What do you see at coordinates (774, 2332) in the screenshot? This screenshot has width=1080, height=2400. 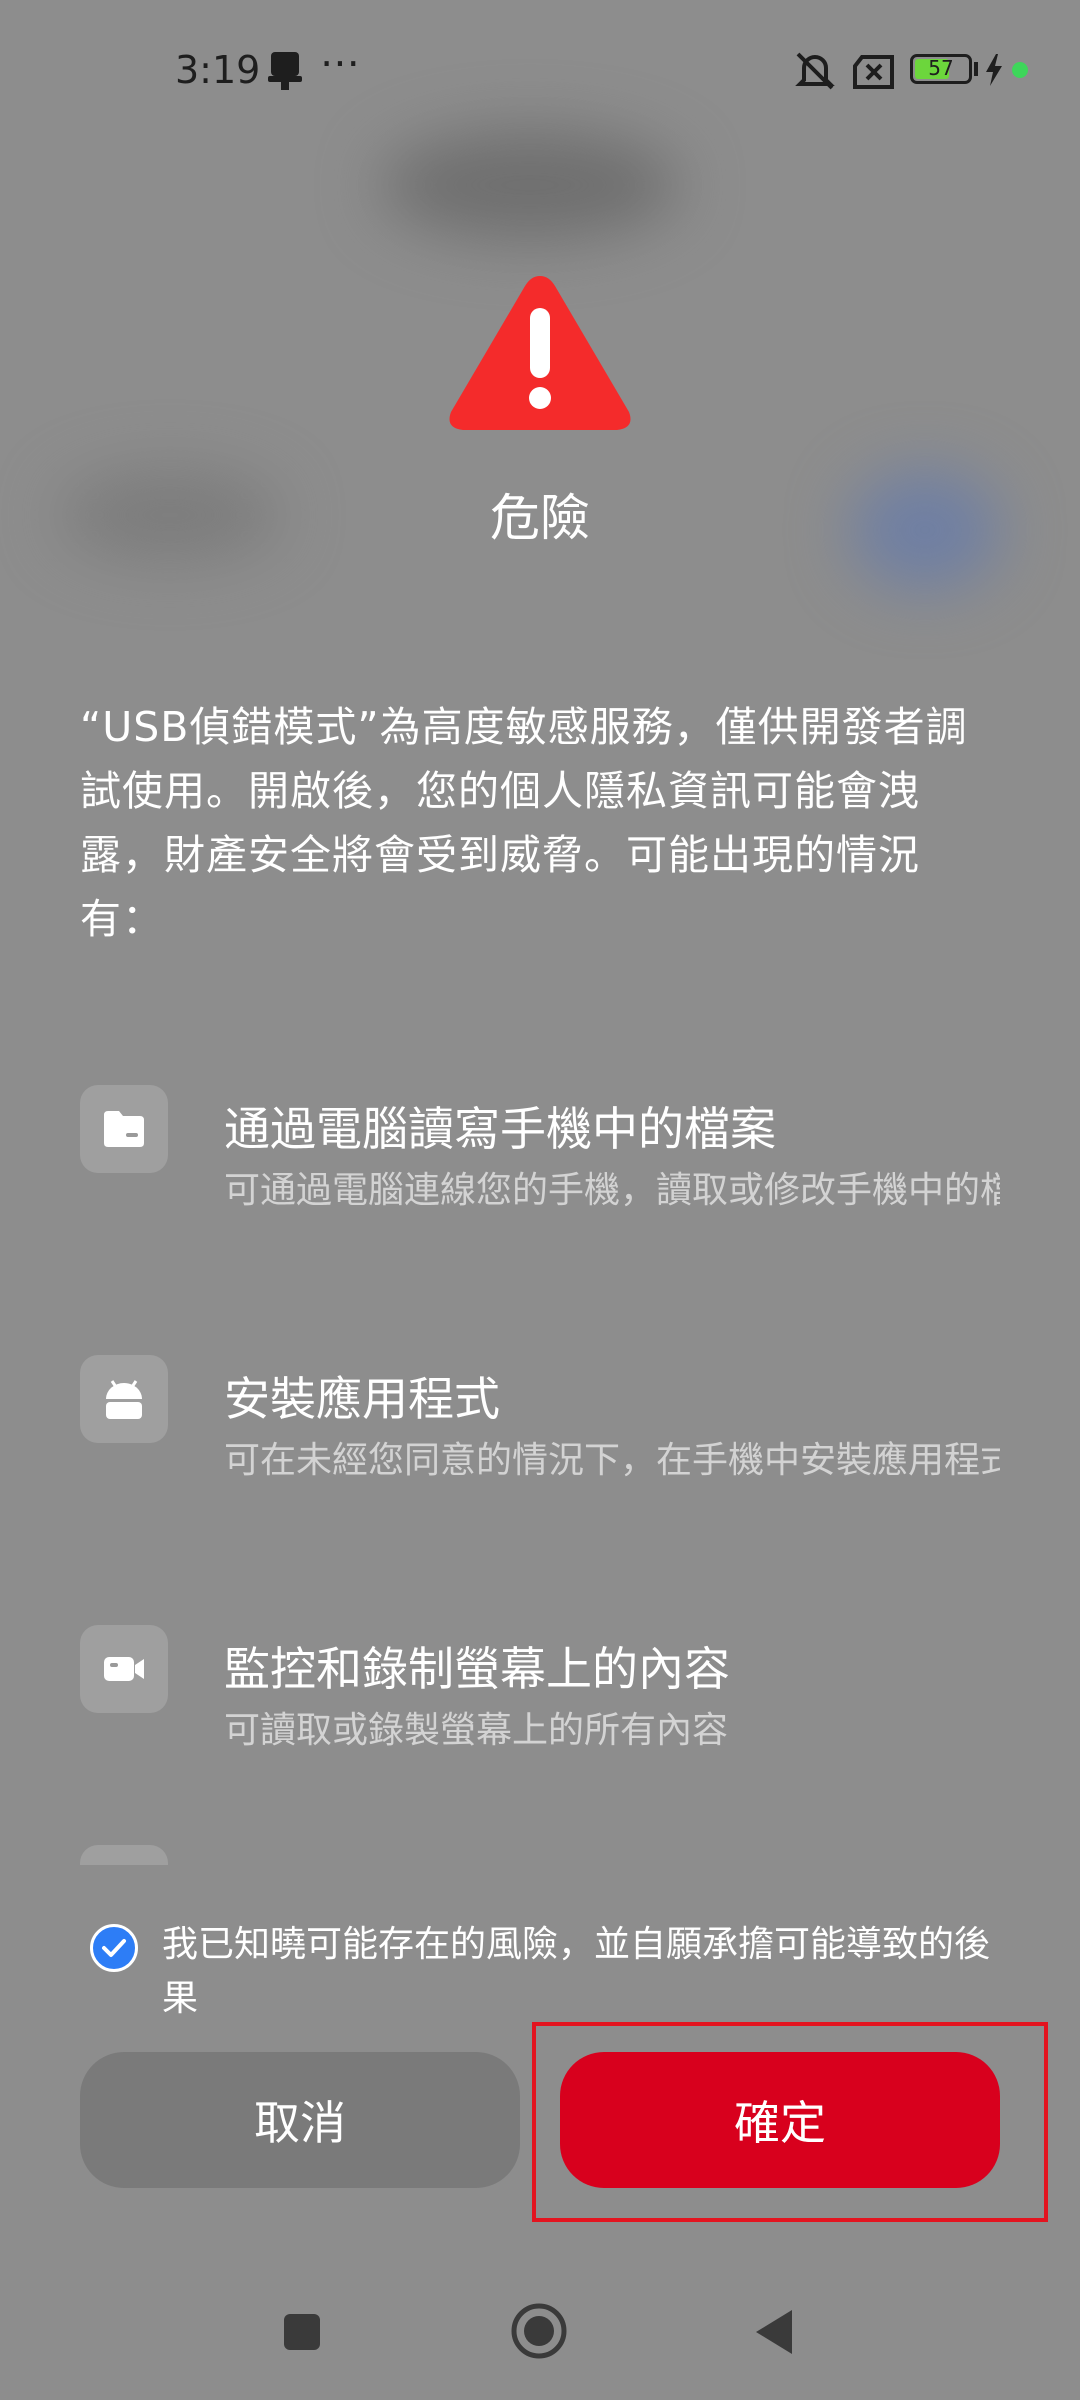 I see `back-icon` at bounding box center [774, 2332].